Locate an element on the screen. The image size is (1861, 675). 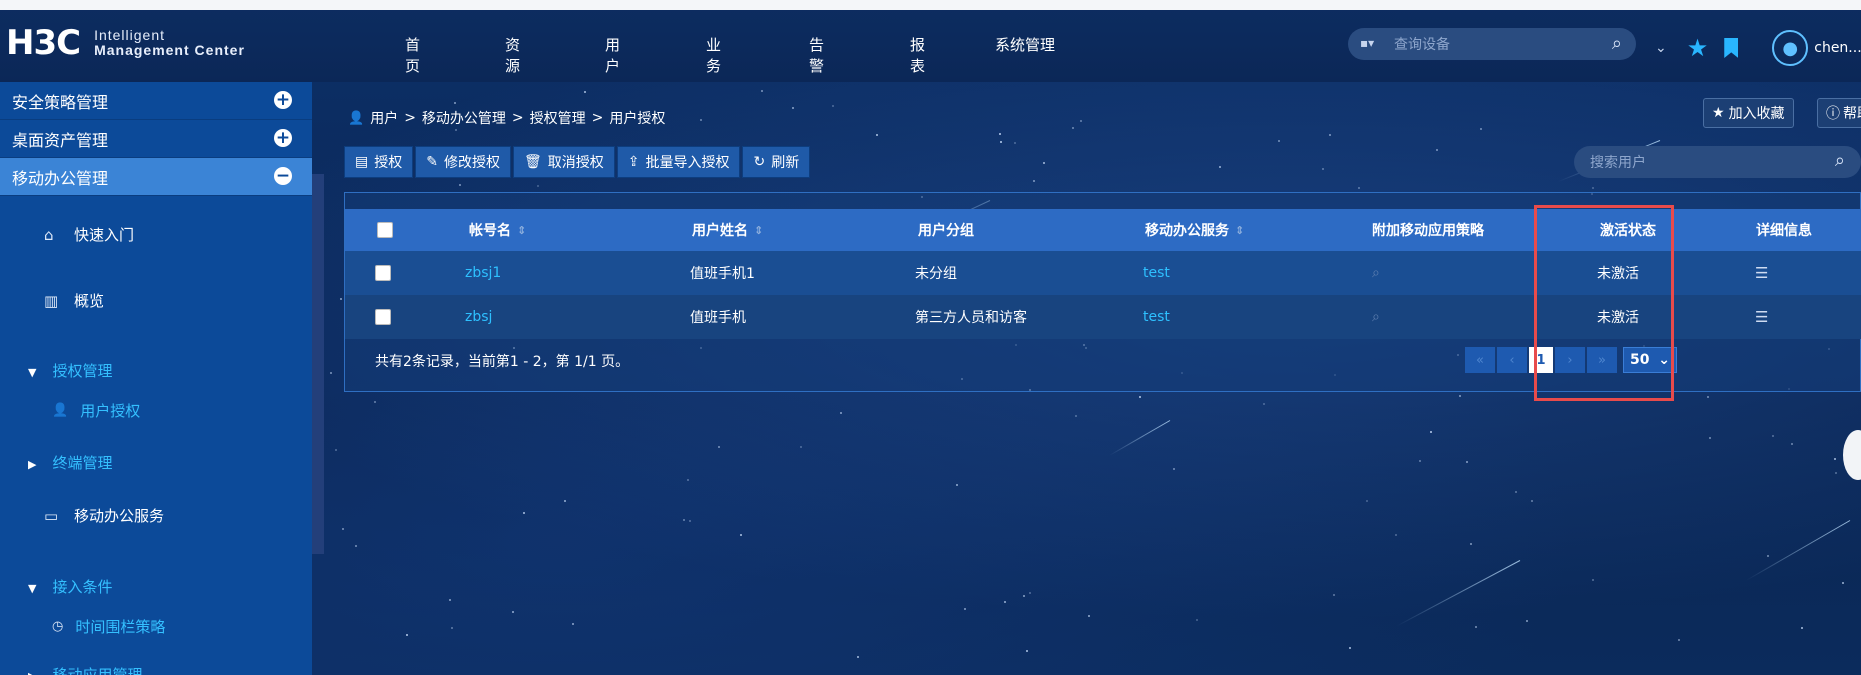
help-button: ⓘ 帮助 is located at coordinates (1839, 113).